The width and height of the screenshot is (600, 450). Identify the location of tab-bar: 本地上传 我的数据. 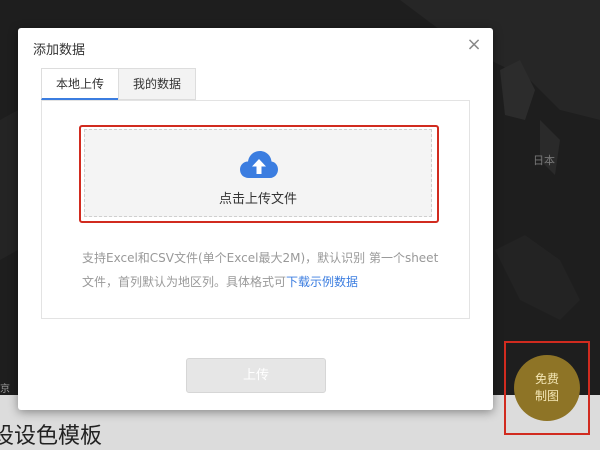
(119, 84).